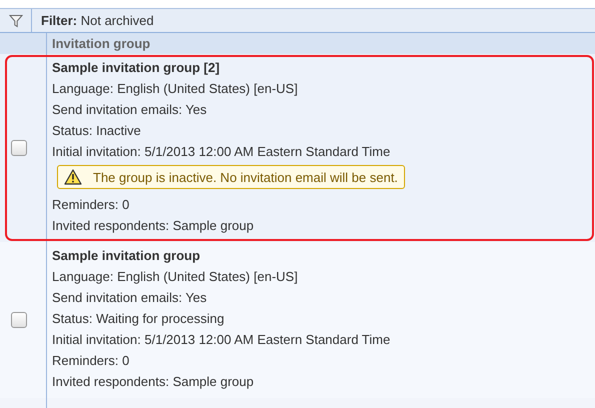  I want to click on warning-icon, so click(73, 177).